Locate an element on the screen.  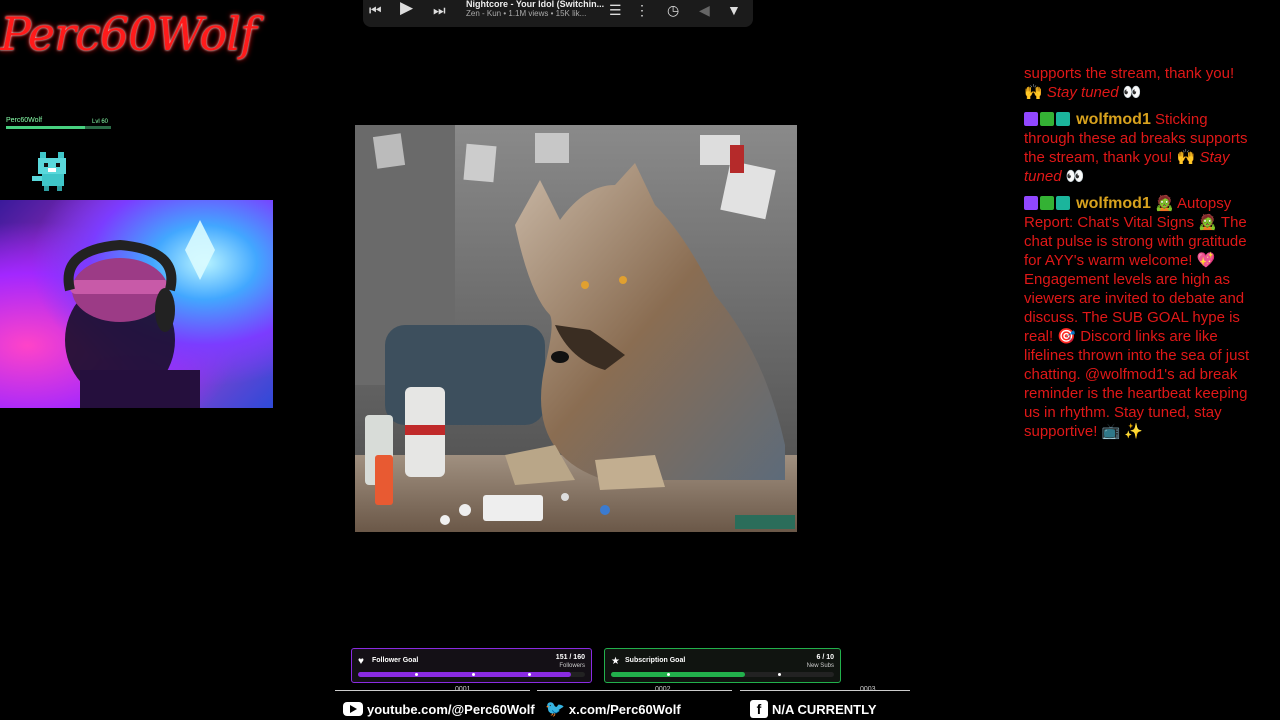
mini-xp-bar is located at coordinates (58, 127).